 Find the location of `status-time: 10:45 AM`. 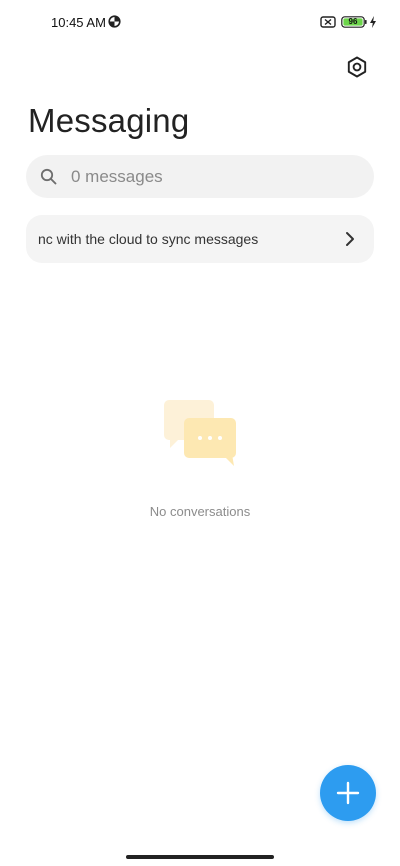

status-time: 10:45 AM is located at coordinates (78, 22).